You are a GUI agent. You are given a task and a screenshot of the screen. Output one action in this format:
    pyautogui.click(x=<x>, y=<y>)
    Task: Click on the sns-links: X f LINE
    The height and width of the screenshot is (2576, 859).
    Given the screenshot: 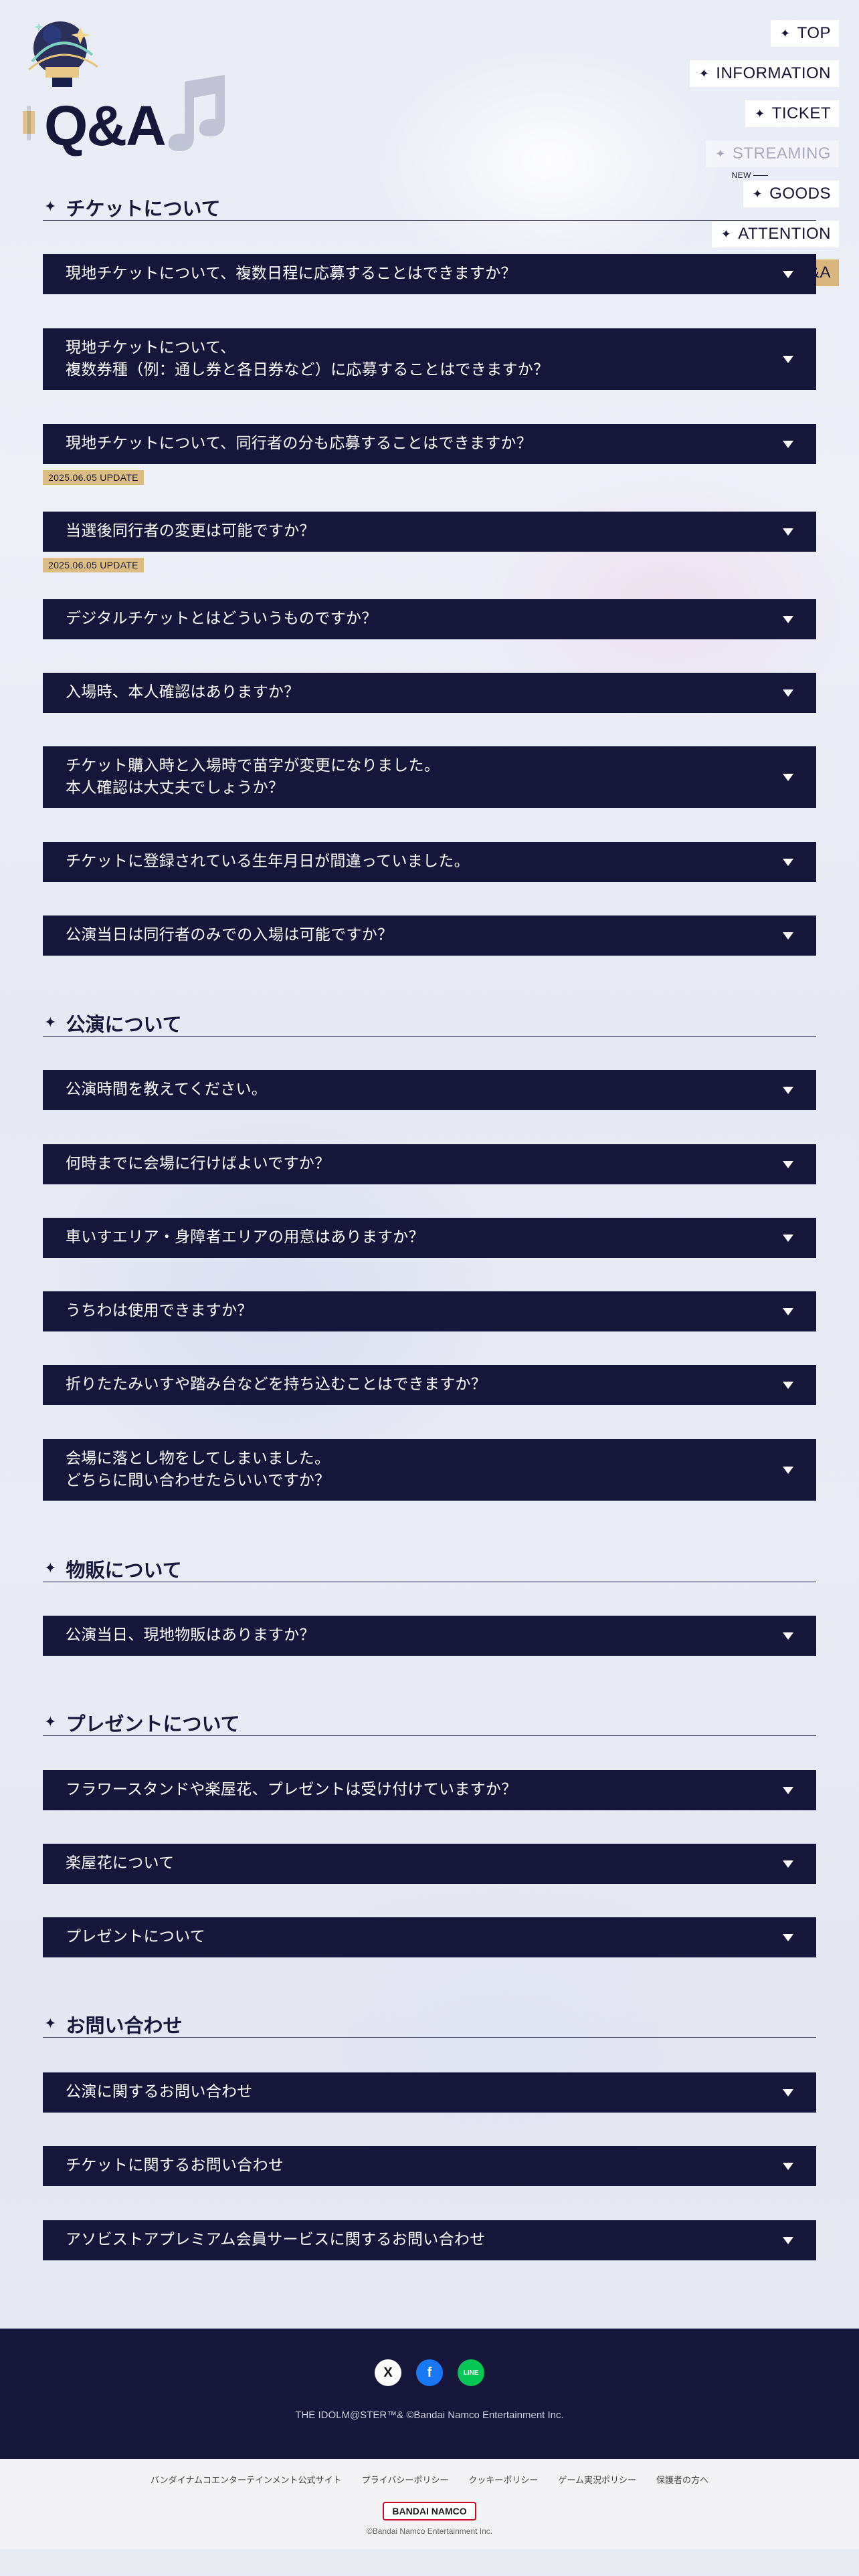 What is the action you would take?
    pyautogui.click(x=429, y=2372)
    